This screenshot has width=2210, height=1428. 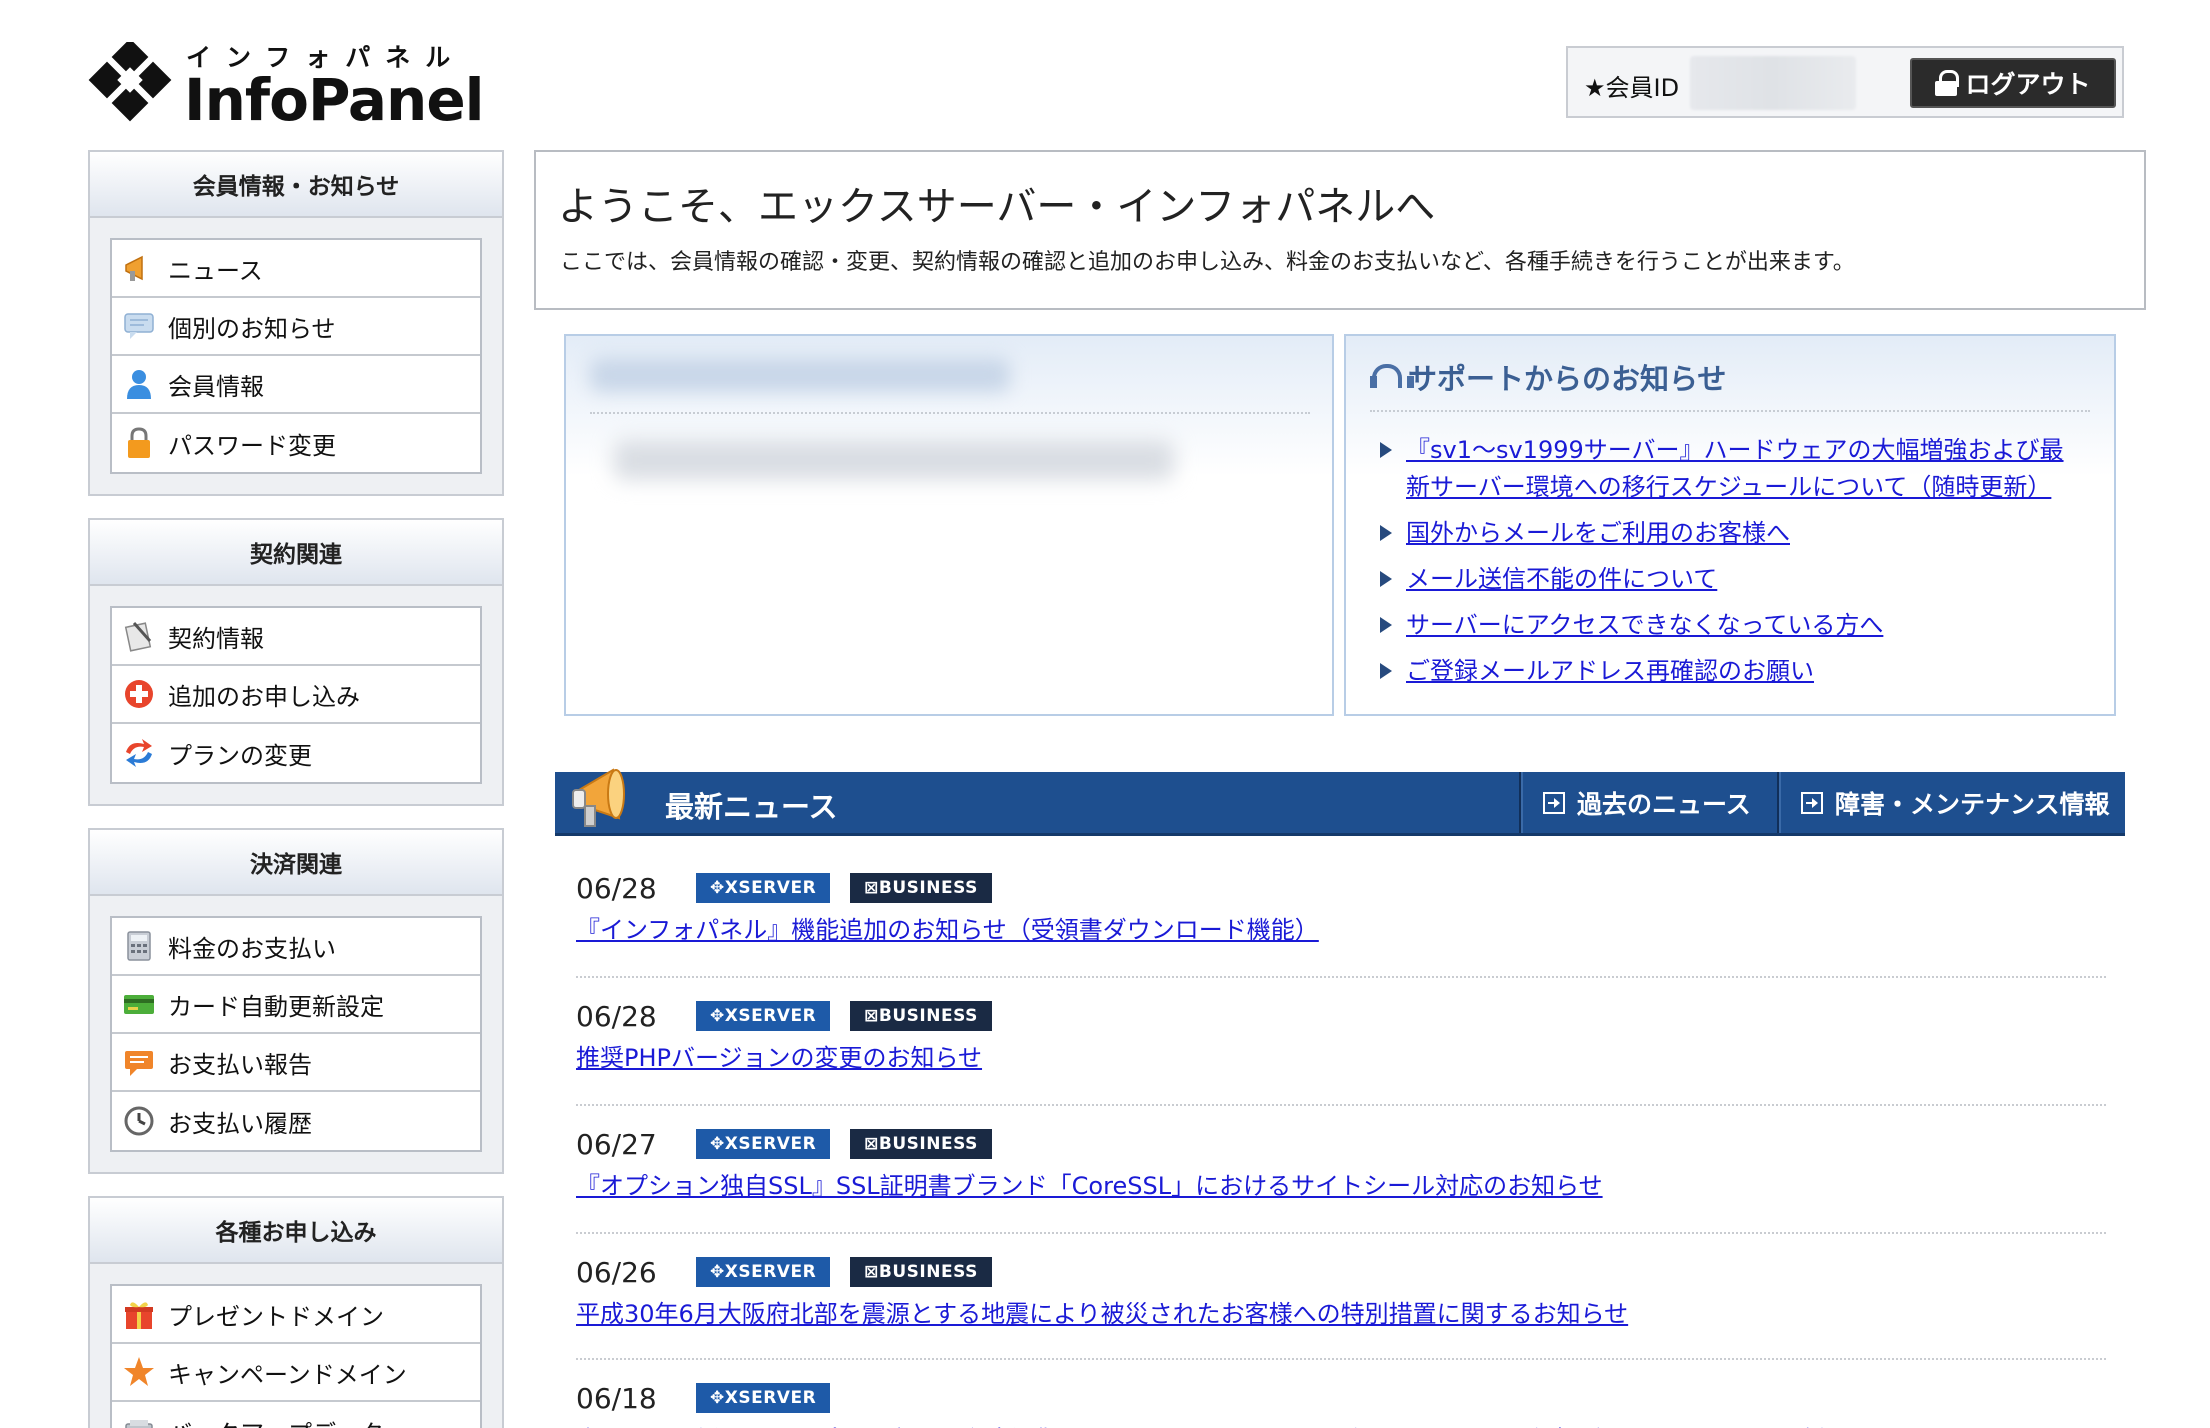 What do you see at coordinates (240, 755) in the screenshot?
I see `sidebar-item-label: プランの変更` at bounding box center [240, 755].